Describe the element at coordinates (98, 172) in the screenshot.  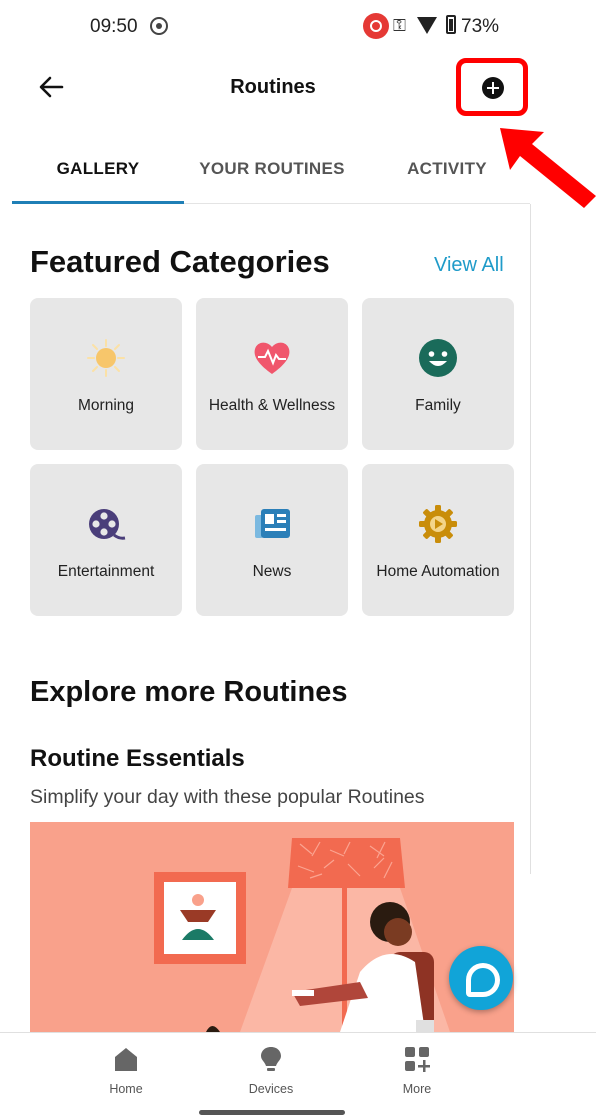
I see `tab-gallery: GALLERY` at that location.